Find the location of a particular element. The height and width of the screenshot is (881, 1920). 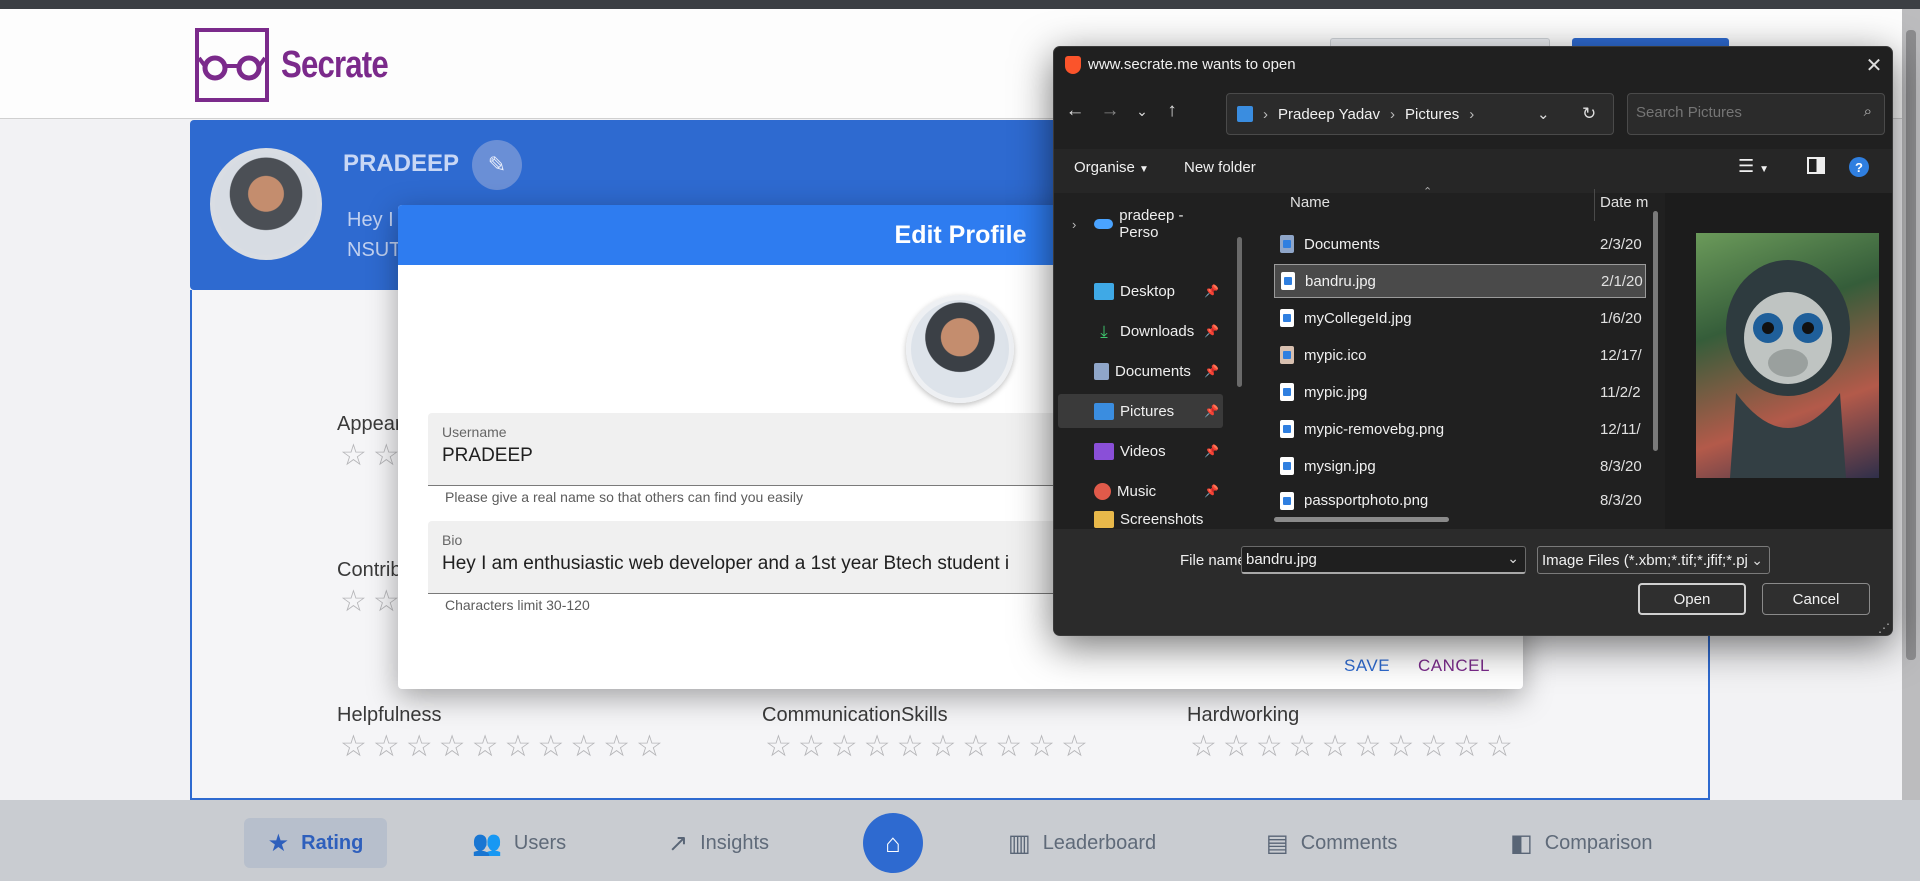

download-icon: ⤓ is located at coordinates (1104, 331).